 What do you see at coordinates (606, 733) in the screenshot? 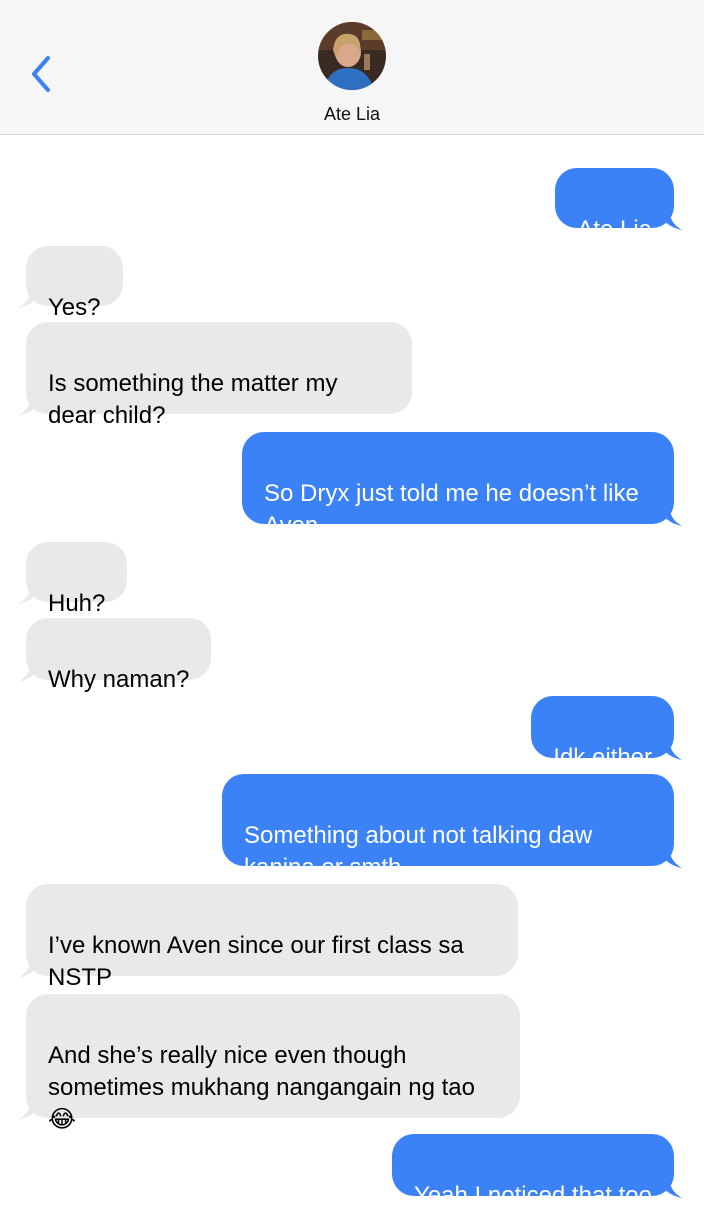
I see `message-outgoing: Idk either` at bounding box center [606, 733].